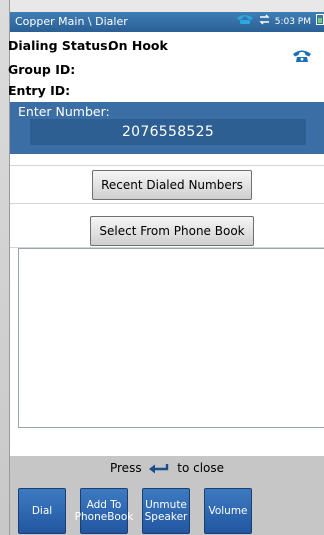 This screenshot has width=324, height=535. I want to click on dialing-status-value: On Hook, so click(138, 45).